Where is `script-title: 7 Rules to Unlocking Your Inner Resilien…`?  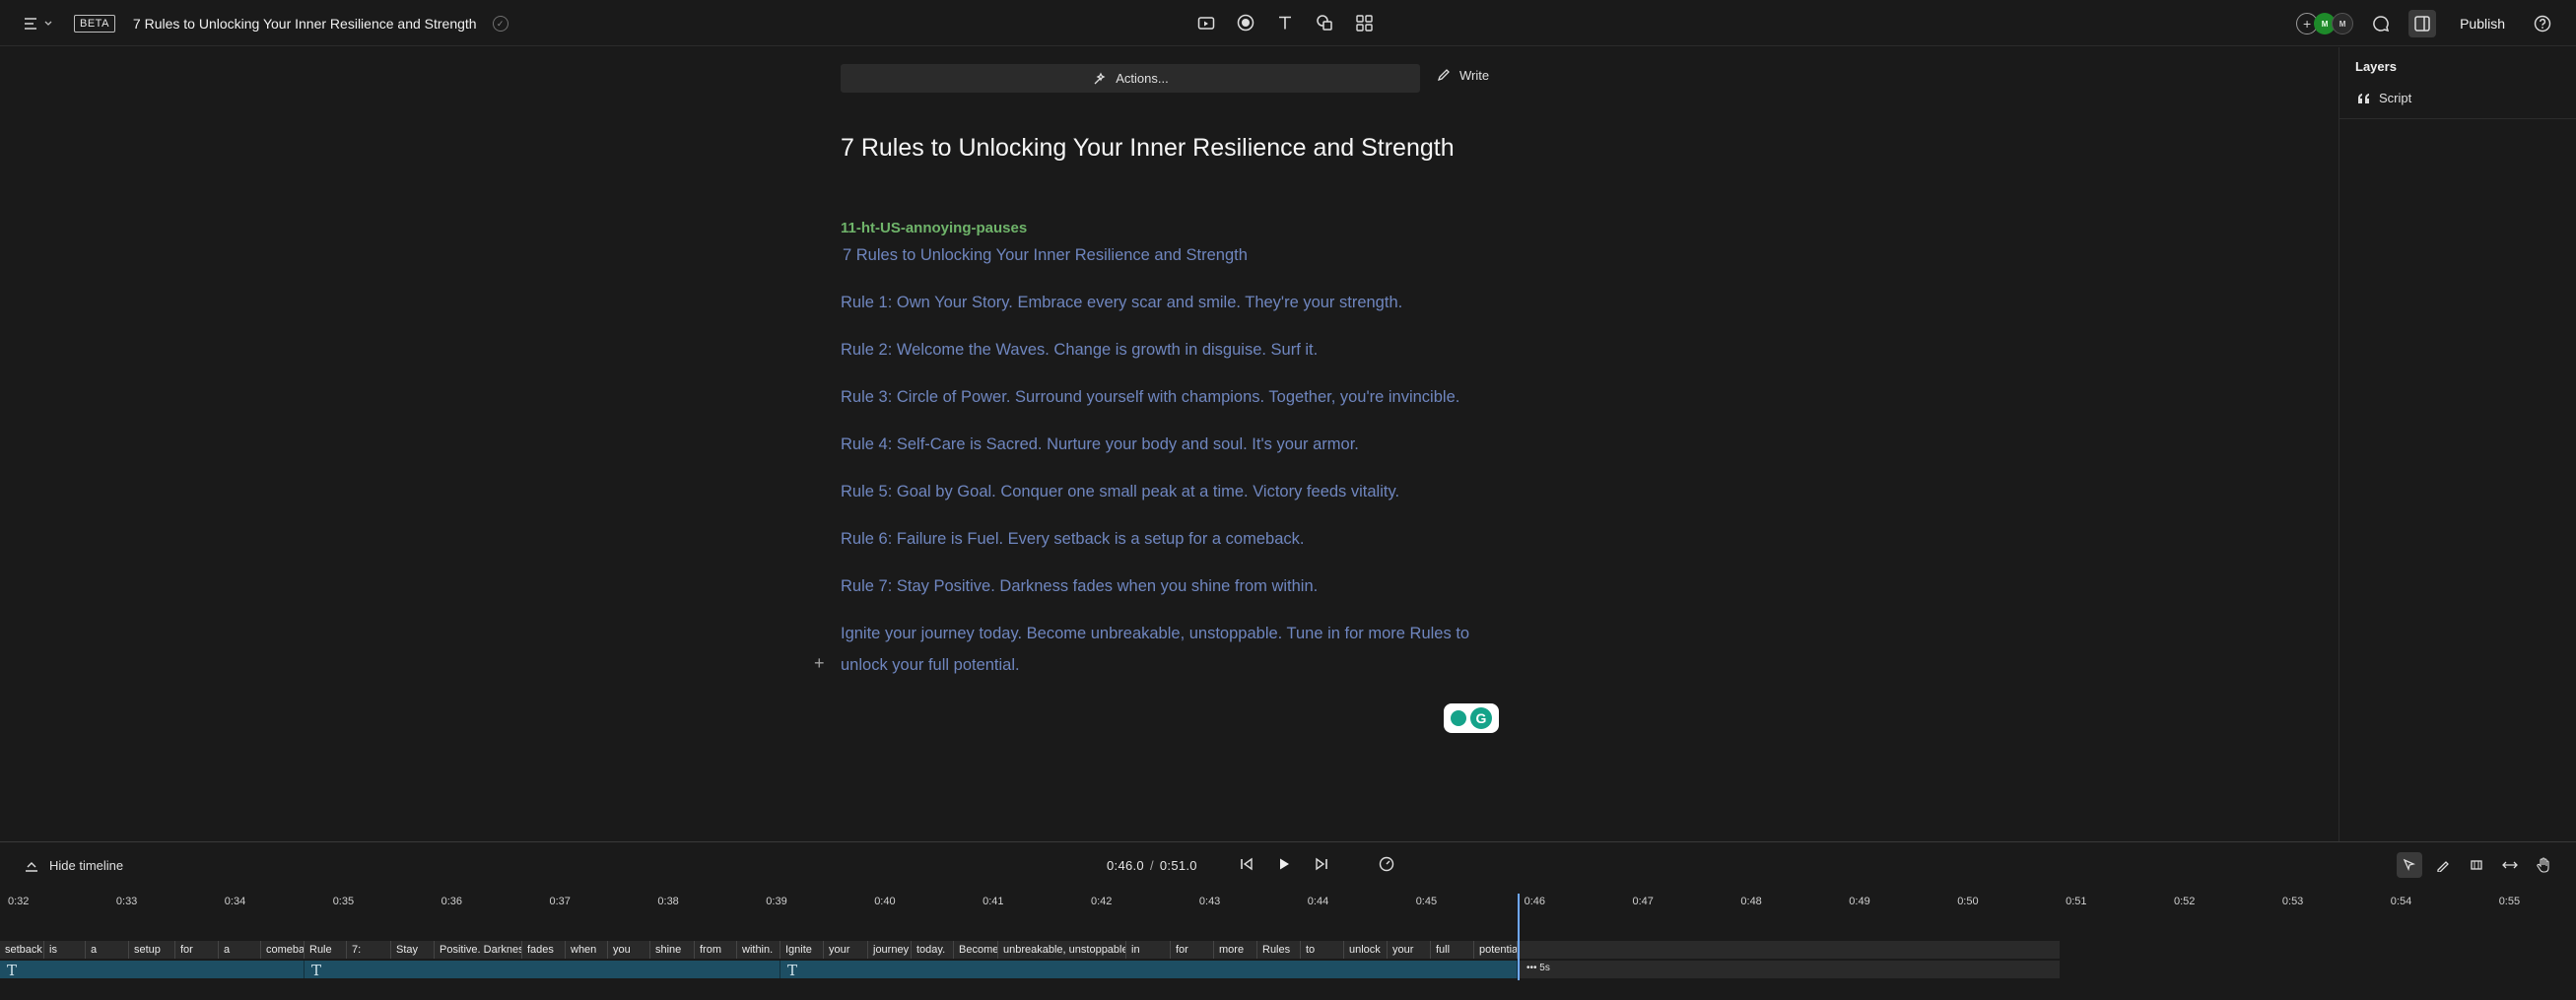 script-title: 7 Rules to Unlocking Your Inner Resilien… is located at coordinates (1148, 148).